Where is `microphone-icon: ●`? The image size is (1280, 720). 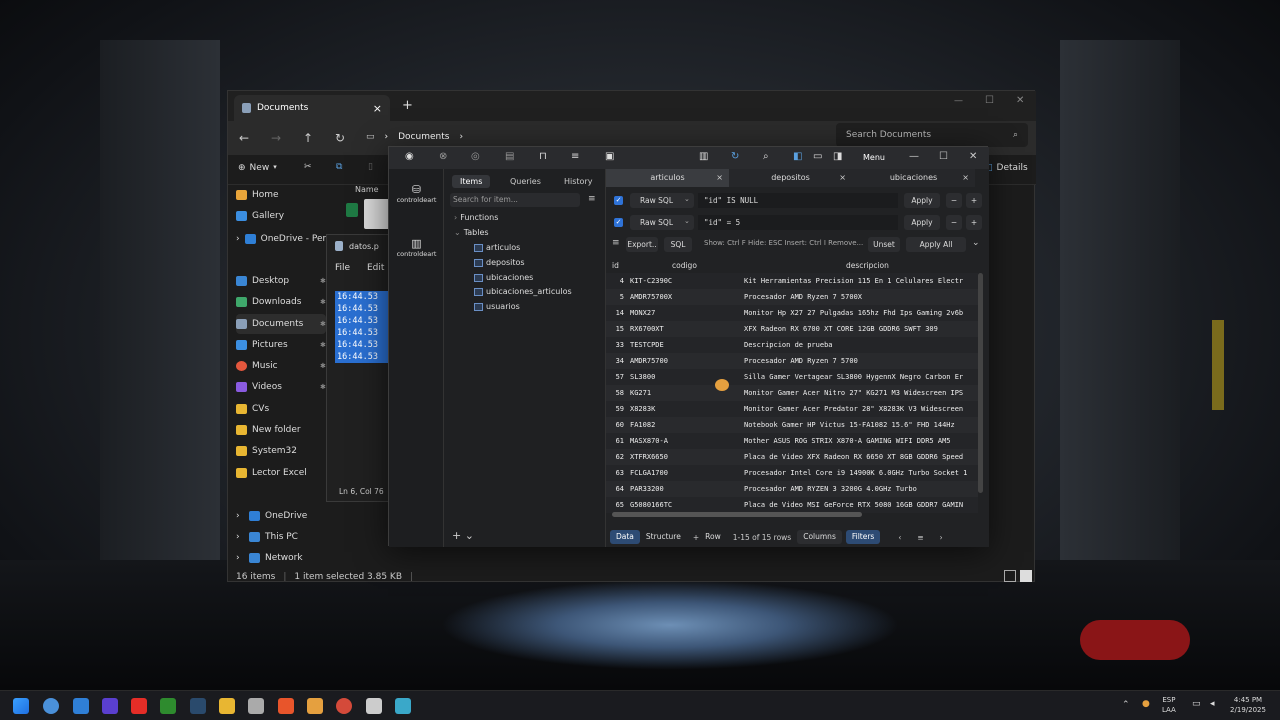 microphone-icon: ● is located at coordinates (1146, 704).